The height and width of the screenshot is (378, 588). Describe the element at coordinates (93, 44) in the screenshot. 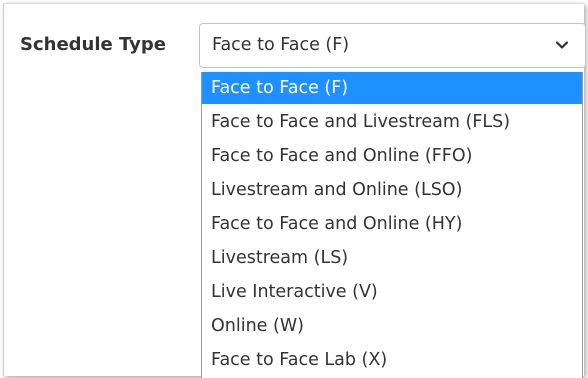

I see `schedule-type-label: Schedule Type` at that location.